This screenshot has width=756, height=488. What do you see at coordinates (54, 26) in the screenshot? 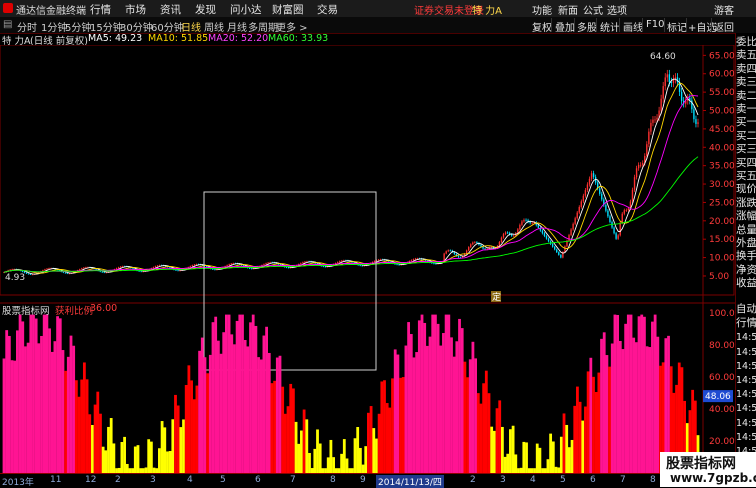
I see `period-1min: 1分钟` at bounding box center [54, 26].